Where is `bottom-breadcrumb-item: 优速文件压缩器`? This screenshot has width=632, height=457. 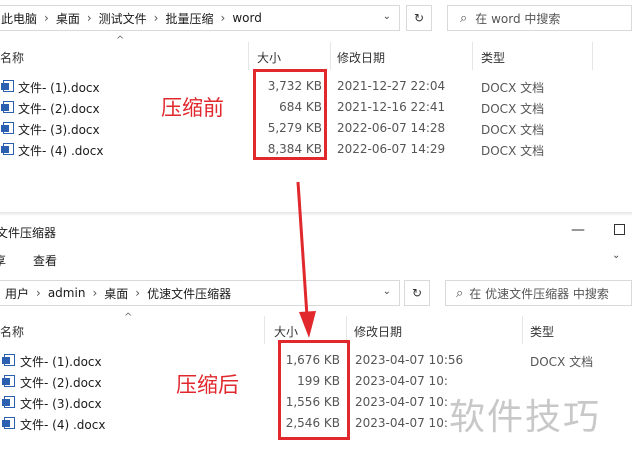 bottom-breadcrumb-item: 优速文件压缩器 is located at coordinates (189, 293).